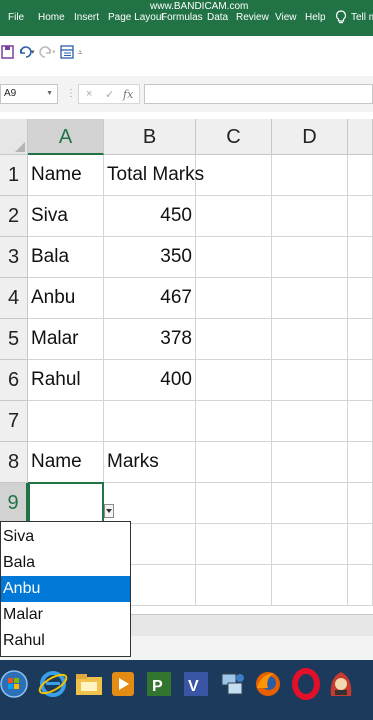 The image size is (373, 720). I want to click on lightbulb-icon, so click(341, 17).